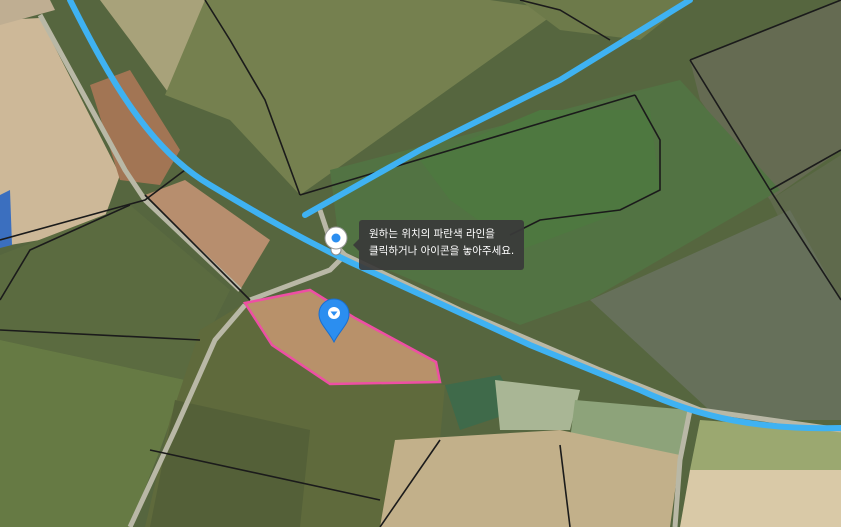 This screenshot has height=527, width=841. I want to click on location-pin-icon, so click(334, 320).